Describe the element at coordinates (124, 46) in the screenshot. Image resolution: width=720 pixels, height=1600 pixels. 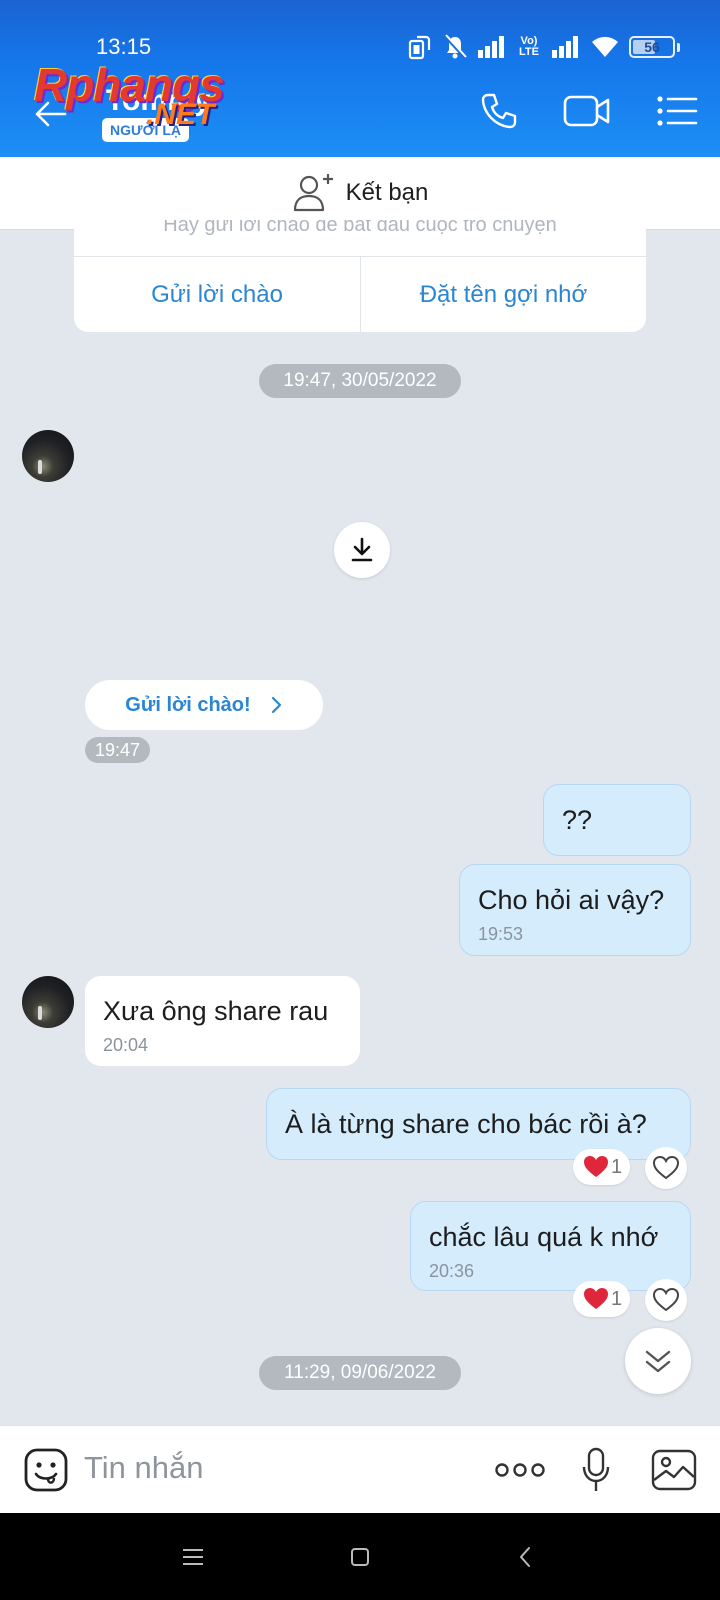
I see `status-time: 13:15` at that location.